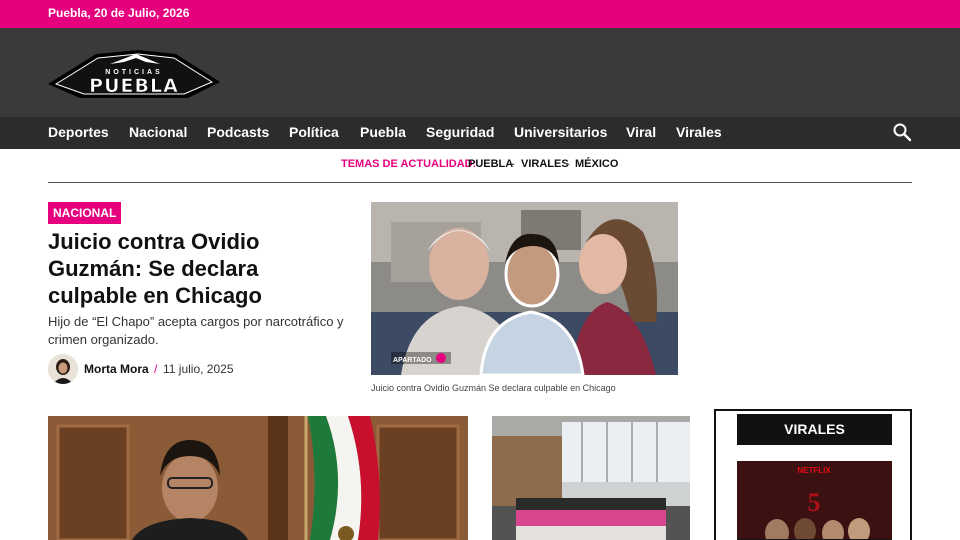  Describe the element at coordinates (902, 132) in the screenshot. I see `search-icon` at that location.